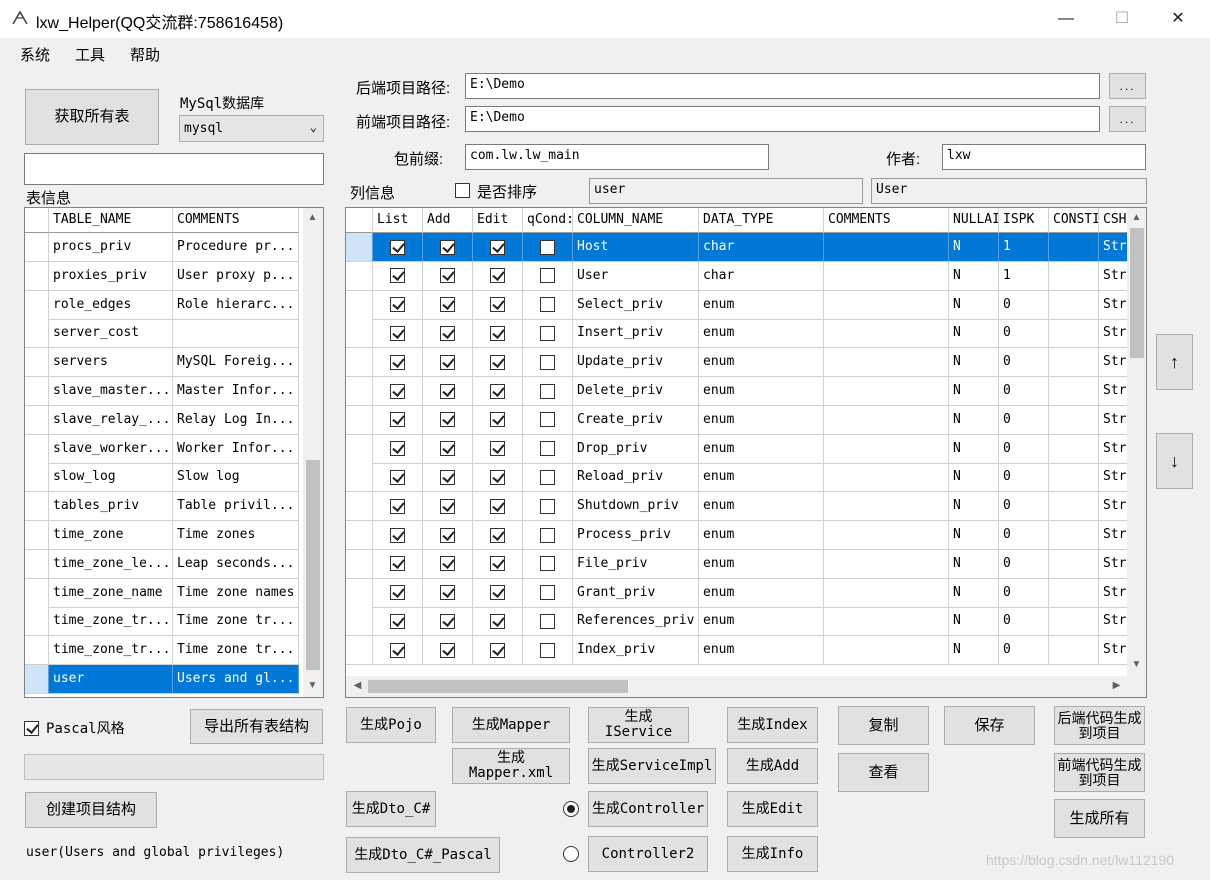 The height and width of the screenshot is (880, 1210). Describe the element at coordinates (1024, 247) in the screenshot. I see `ispk-cell: 1` at that location.